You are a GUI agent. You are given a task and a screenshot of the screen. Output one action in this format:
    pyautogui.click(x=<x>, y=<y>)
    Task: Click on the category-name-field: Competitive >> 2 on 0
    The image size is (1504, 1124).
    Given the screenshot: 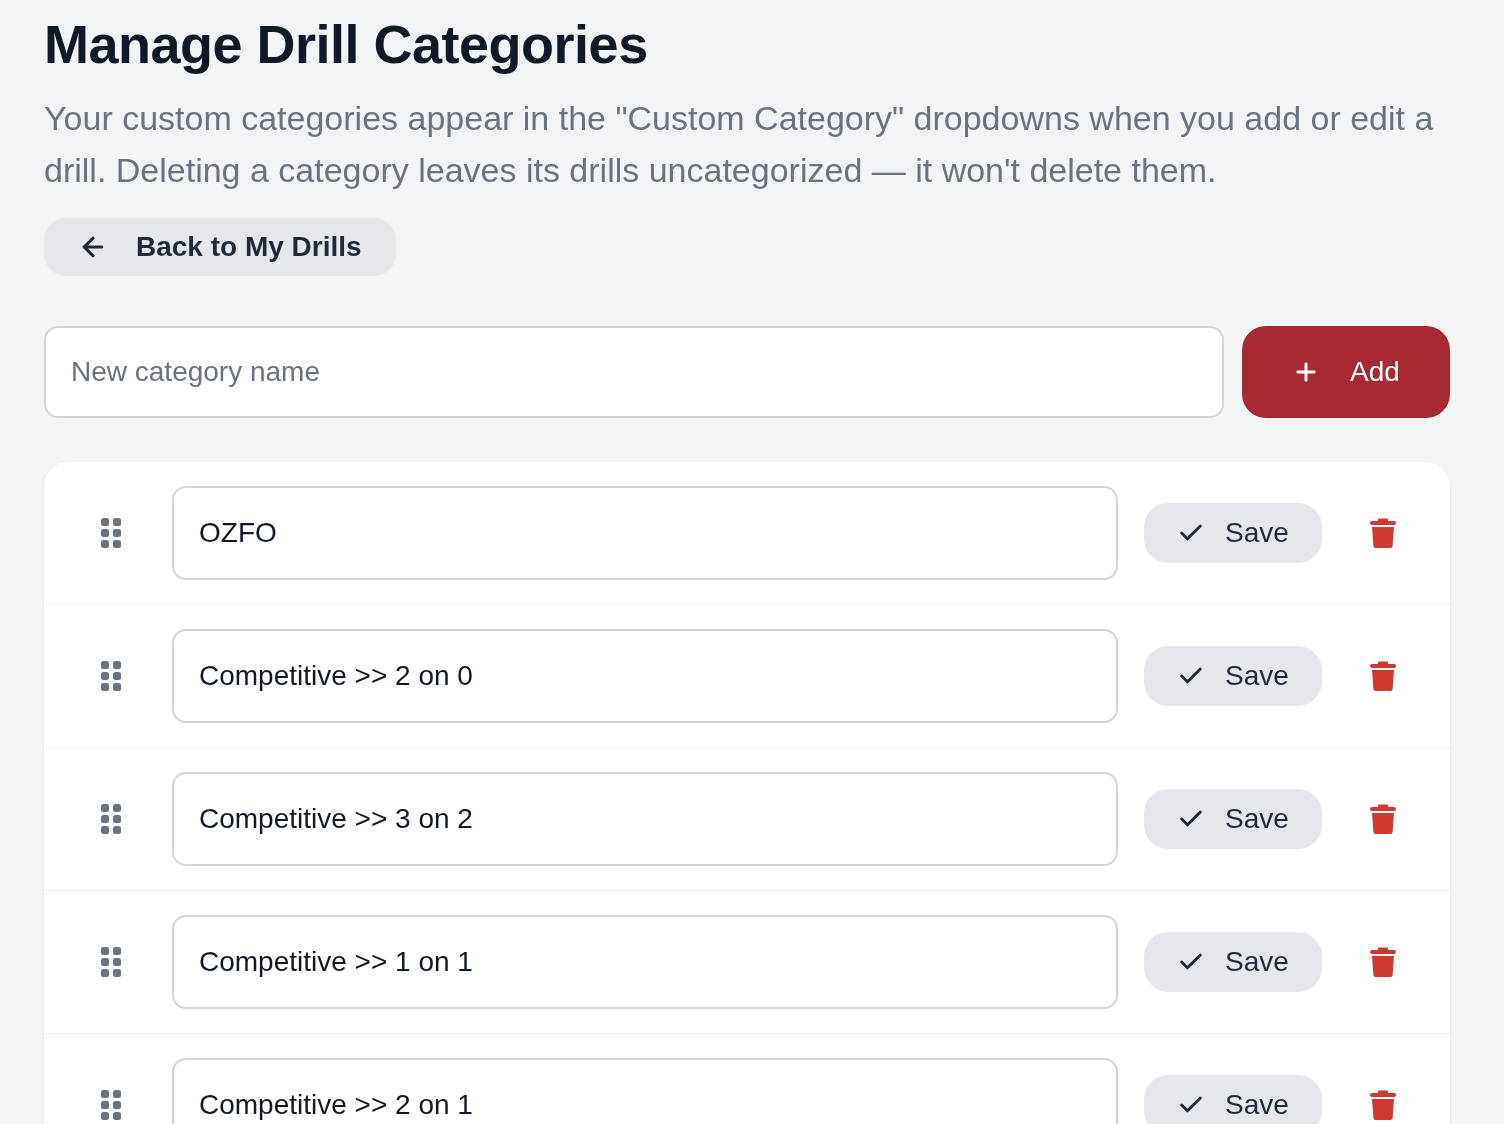 What is the action you would take?
    pyautogui.click(x=645, y=676)
    